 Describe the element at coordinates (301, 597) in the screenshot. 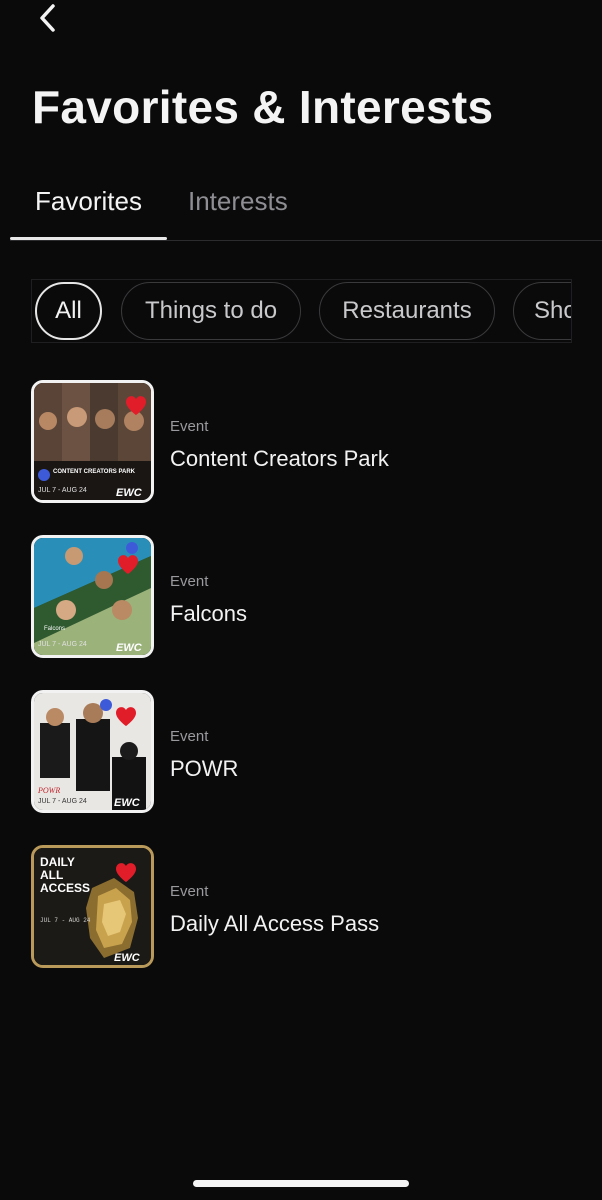

I see `list-item: Falcons JUL 7 - AUG 24 EWC Event Falcons` at that location.